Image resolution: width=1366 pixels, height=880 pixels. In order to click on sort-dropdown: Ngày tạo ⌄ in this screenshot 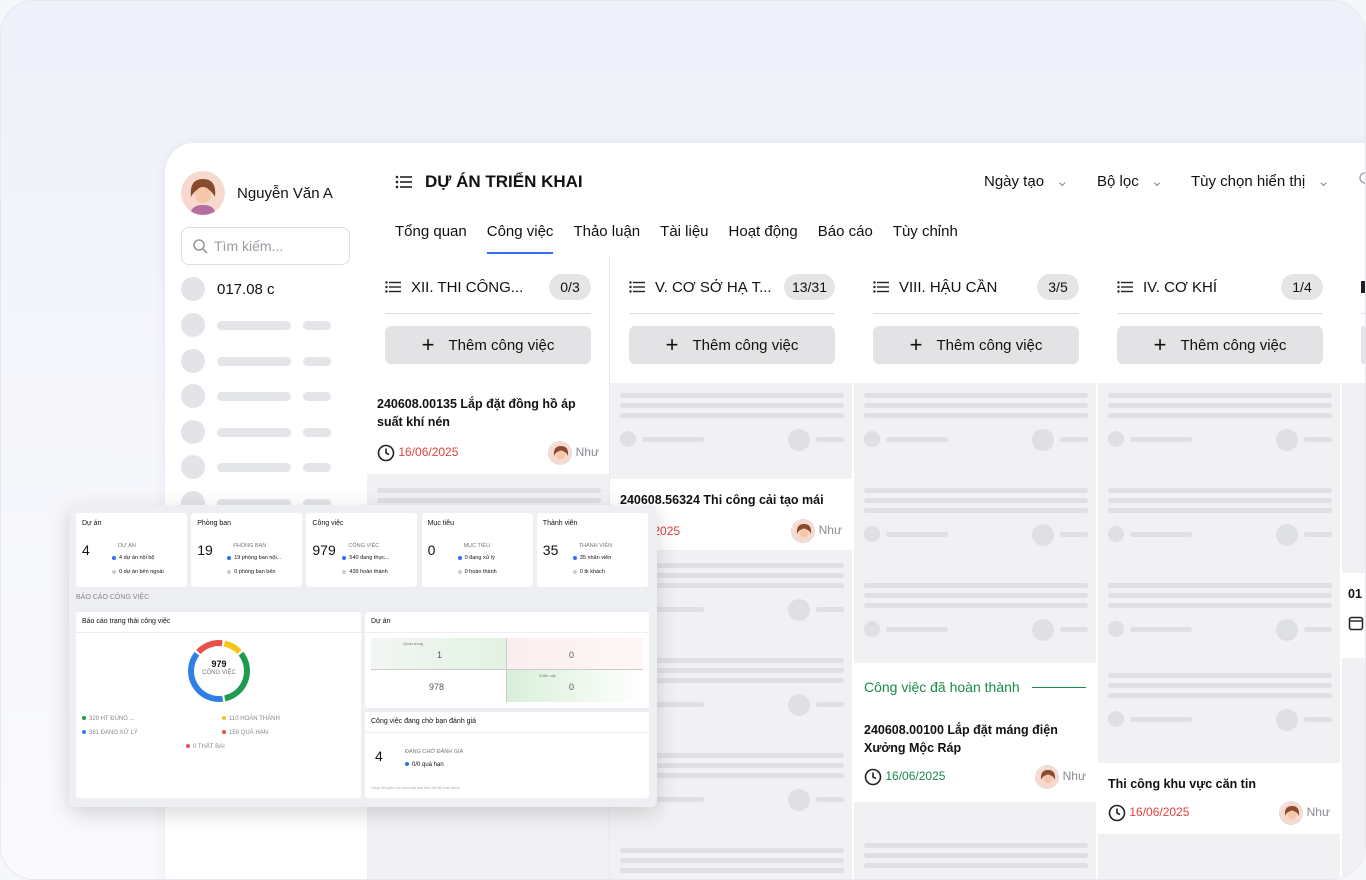, I will do `click(1026, 181)`.